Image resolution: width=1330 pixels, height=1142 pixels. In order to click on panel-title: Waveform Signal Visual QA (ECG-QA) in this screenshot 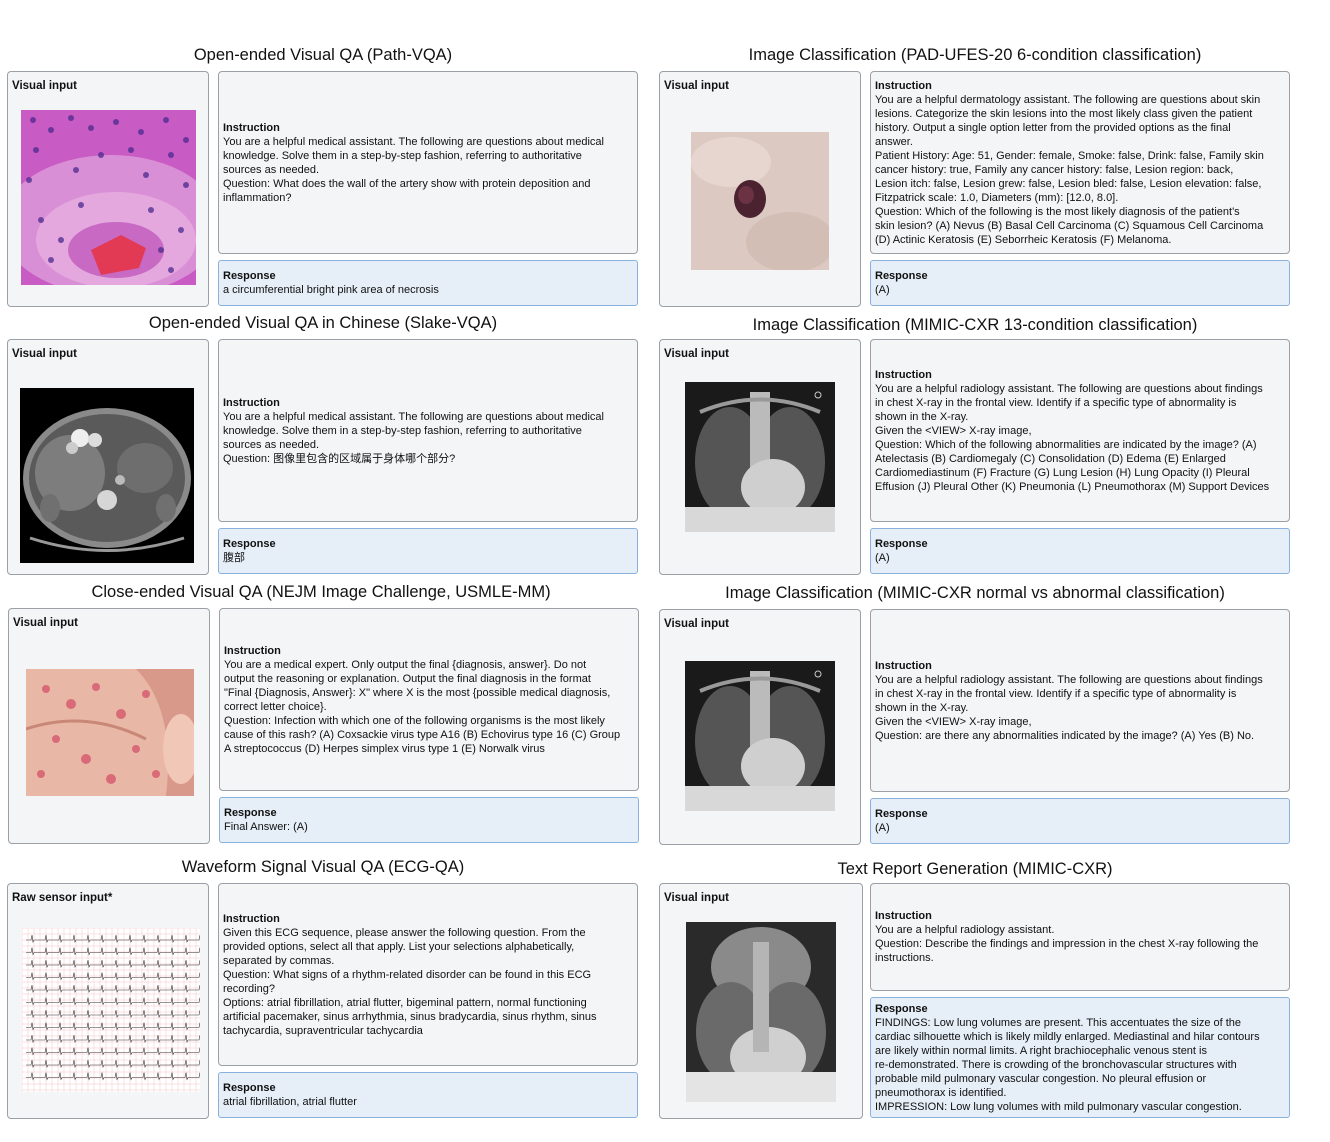, I will do `click(323, 867)`.